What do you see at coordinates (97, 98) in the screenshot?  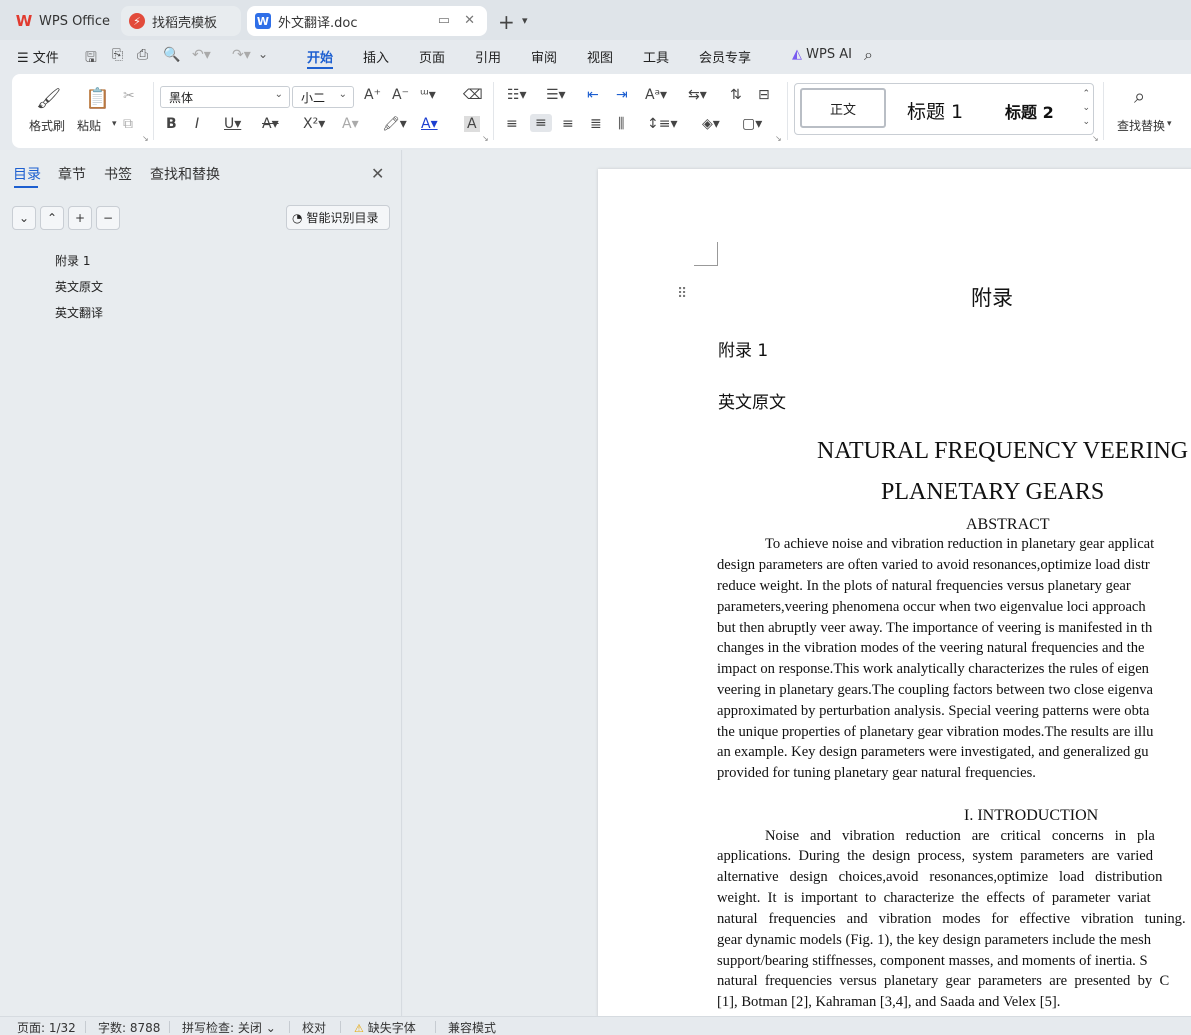 I see `paste-icon: 📋` at bounding box center [97, 98].